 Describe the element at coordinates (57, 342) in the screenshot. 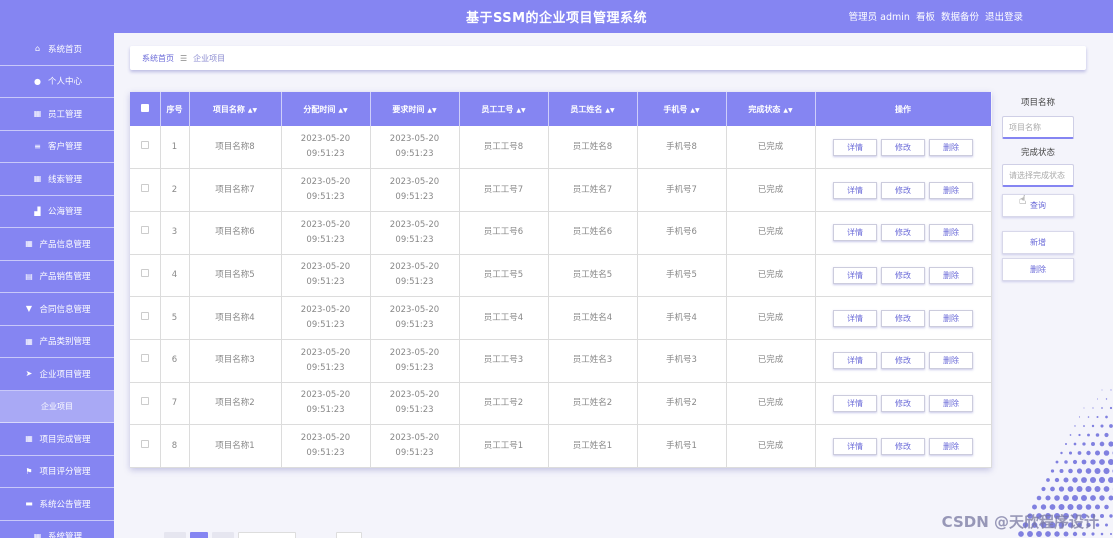

I see `sidebar-item-9: ▦ 产品类别管理` at that location.